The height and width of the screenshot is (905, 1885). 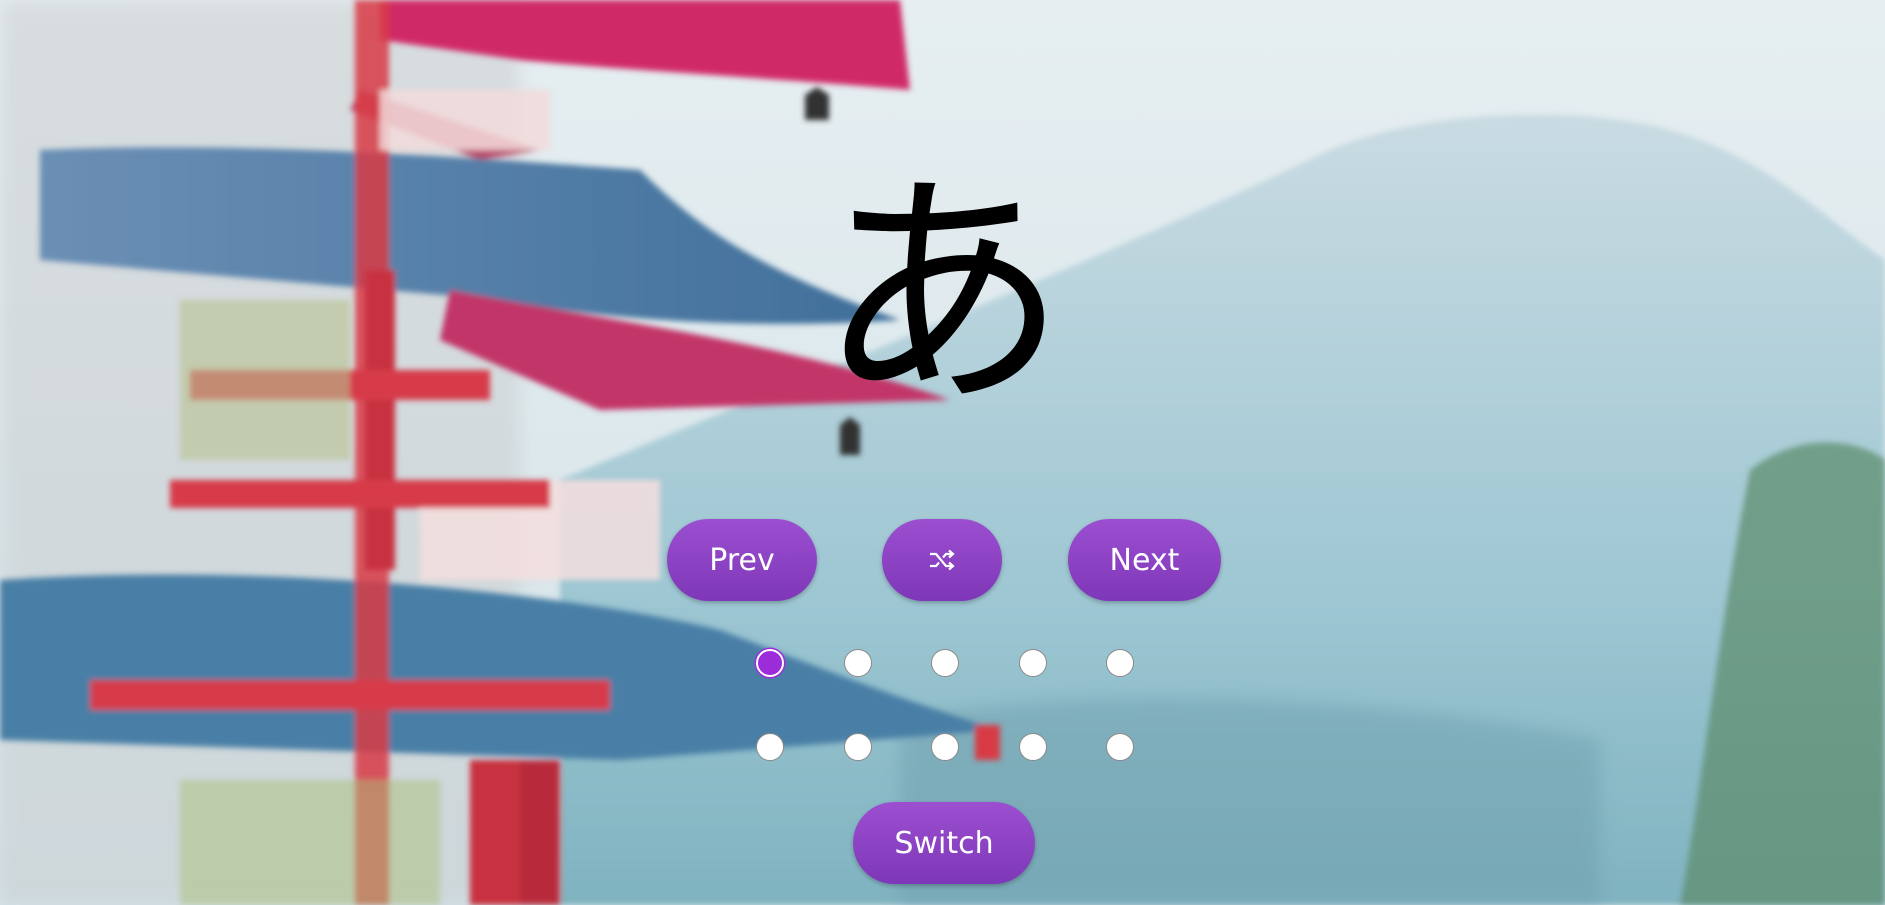 I want to click on kana-character: あ, so click(x=942, y=294).